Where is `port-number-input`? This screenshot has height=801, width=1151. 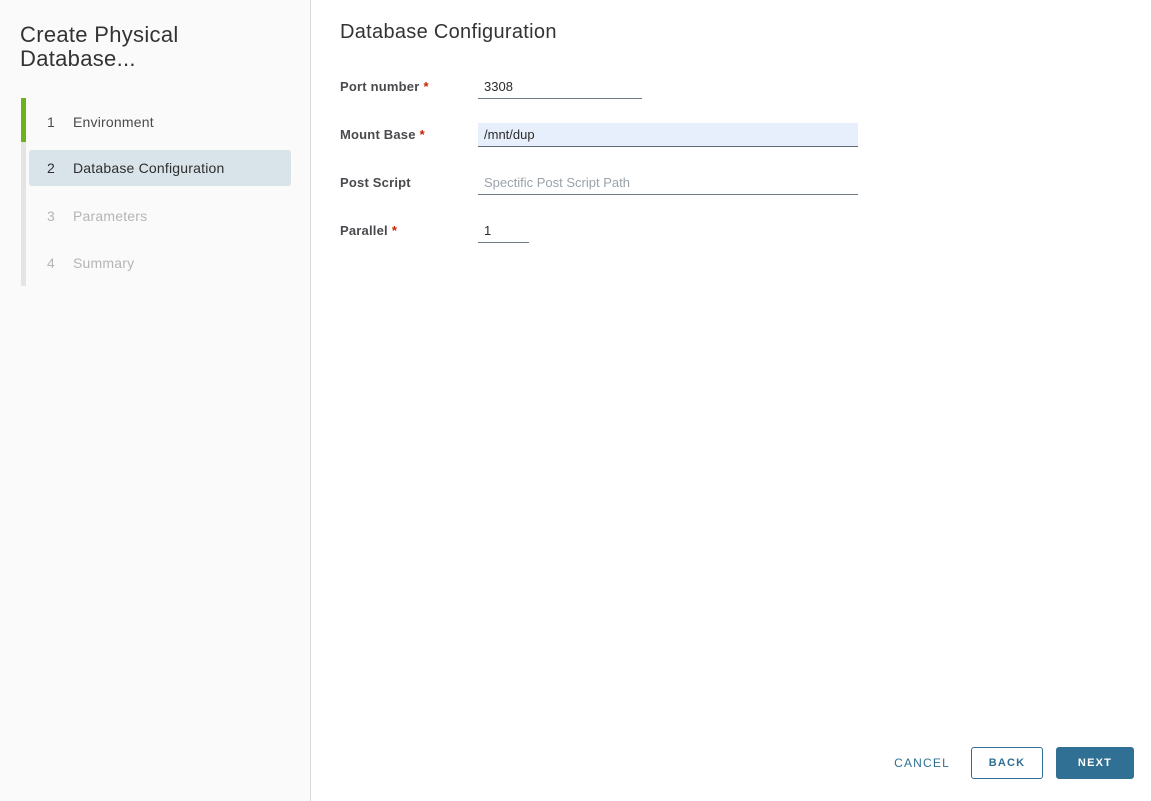 port-number-input is located at coordinates (560, 87).